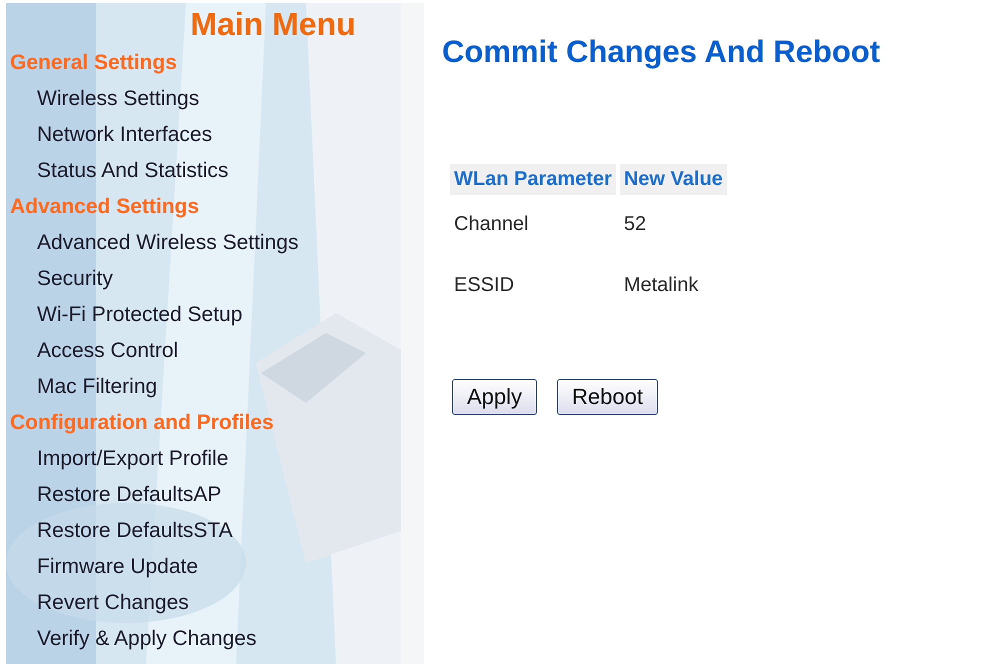  Describe the element at coordinates (661, 285) in the screenshot. I see `table-cell-text: Metalink` at that location.